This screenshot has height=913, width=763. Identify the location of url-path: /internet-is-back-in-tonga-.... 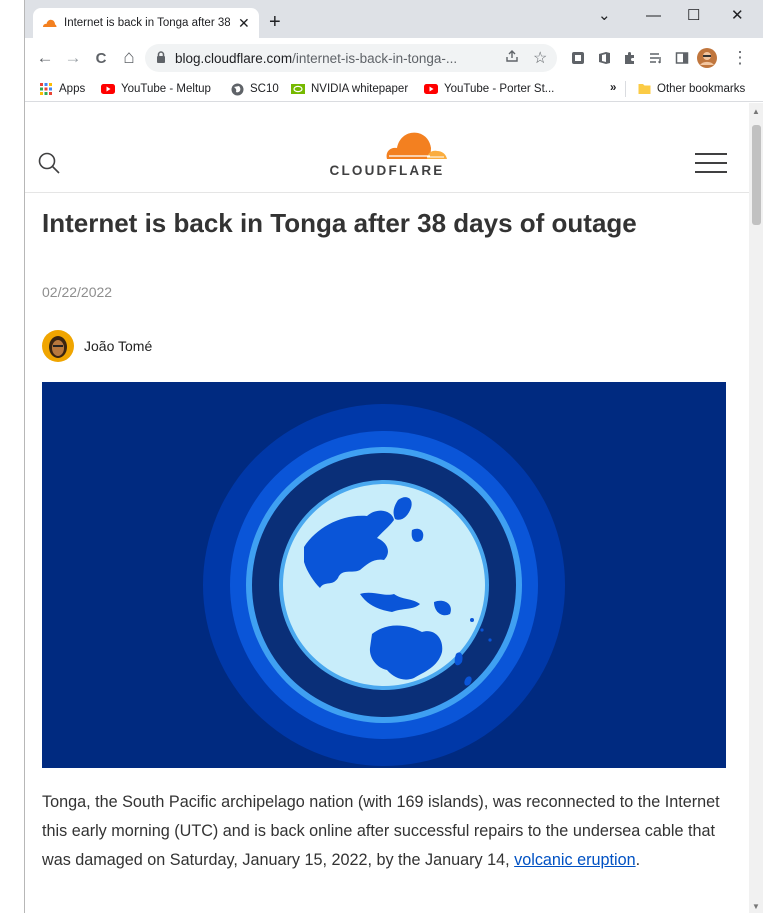
(375, 58).